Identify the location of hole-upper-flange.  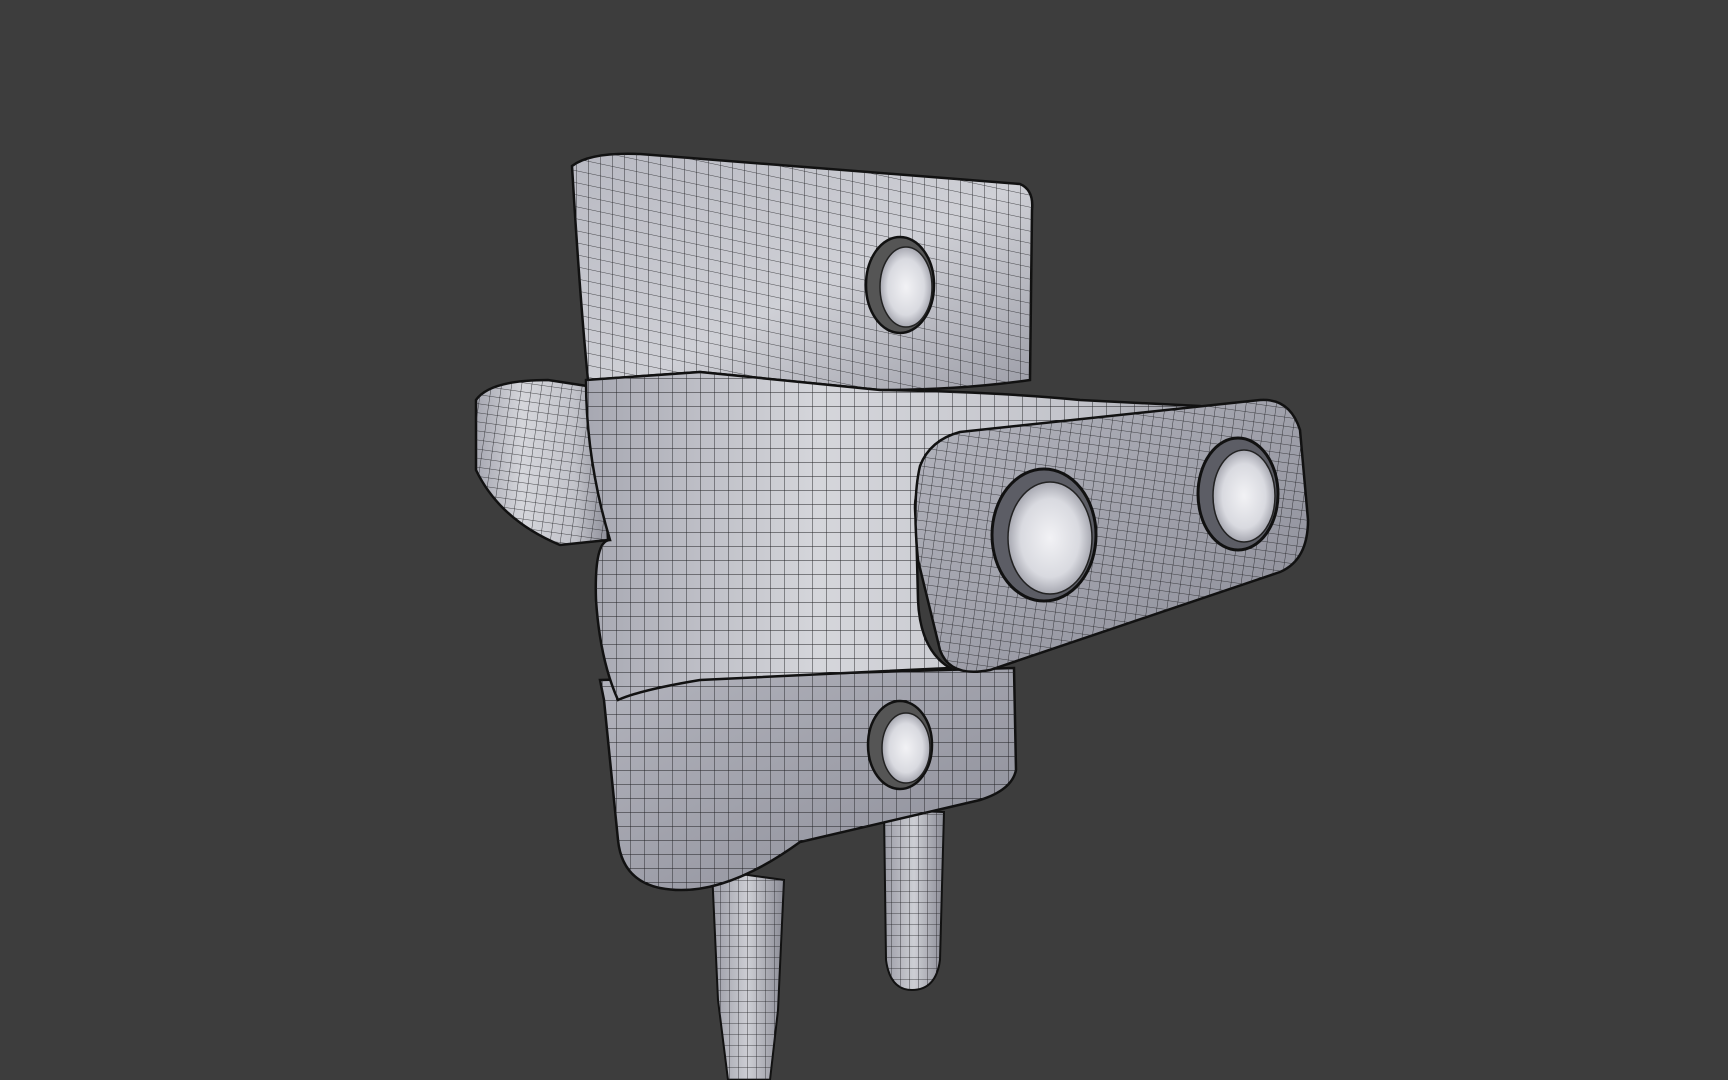
(900, 285).